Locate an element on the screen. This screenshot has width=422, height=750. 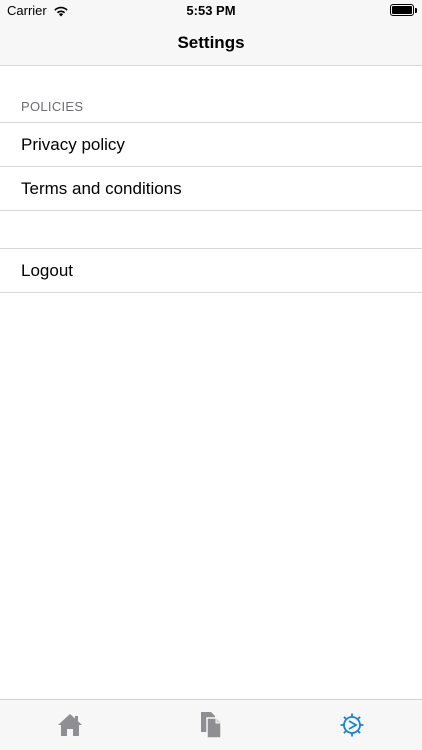
battery-cap is located at coordinates (416, 10).